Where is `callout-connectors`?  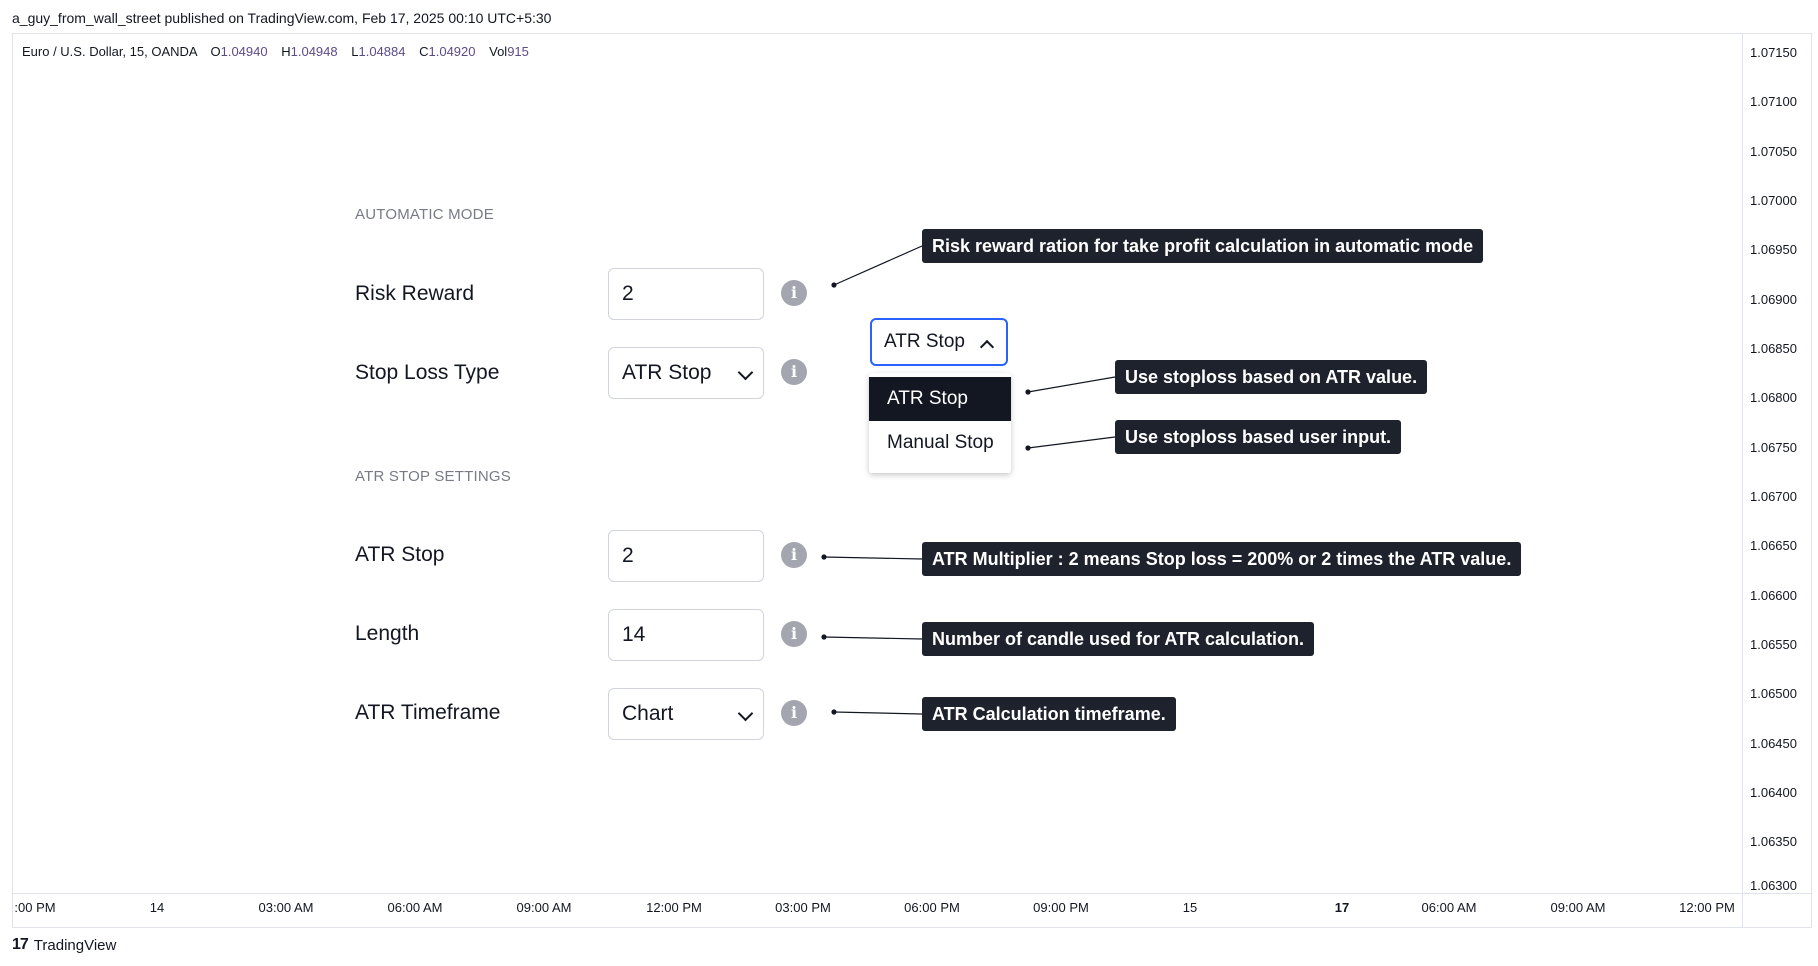 callout-connectors is located at coordinates (968, 480).